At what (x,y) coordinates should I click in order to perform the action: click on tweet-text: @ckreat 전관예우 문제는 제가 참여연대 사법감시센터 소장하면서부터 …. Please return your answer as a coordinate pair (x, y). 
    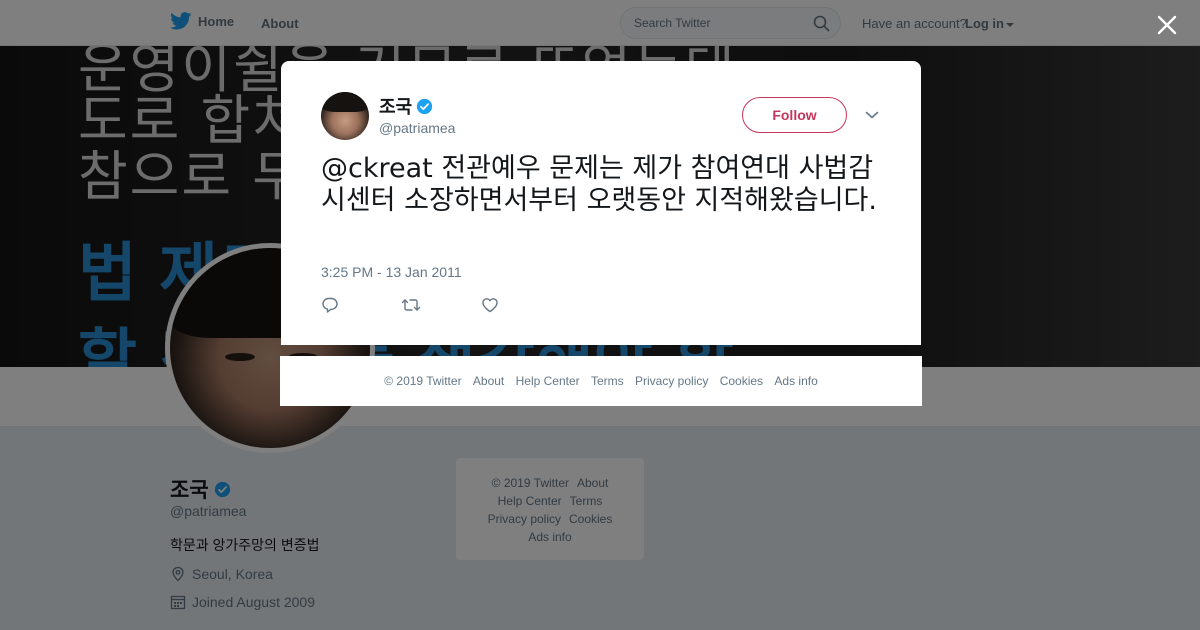
    Looking at the image, I should click on (606, 185).